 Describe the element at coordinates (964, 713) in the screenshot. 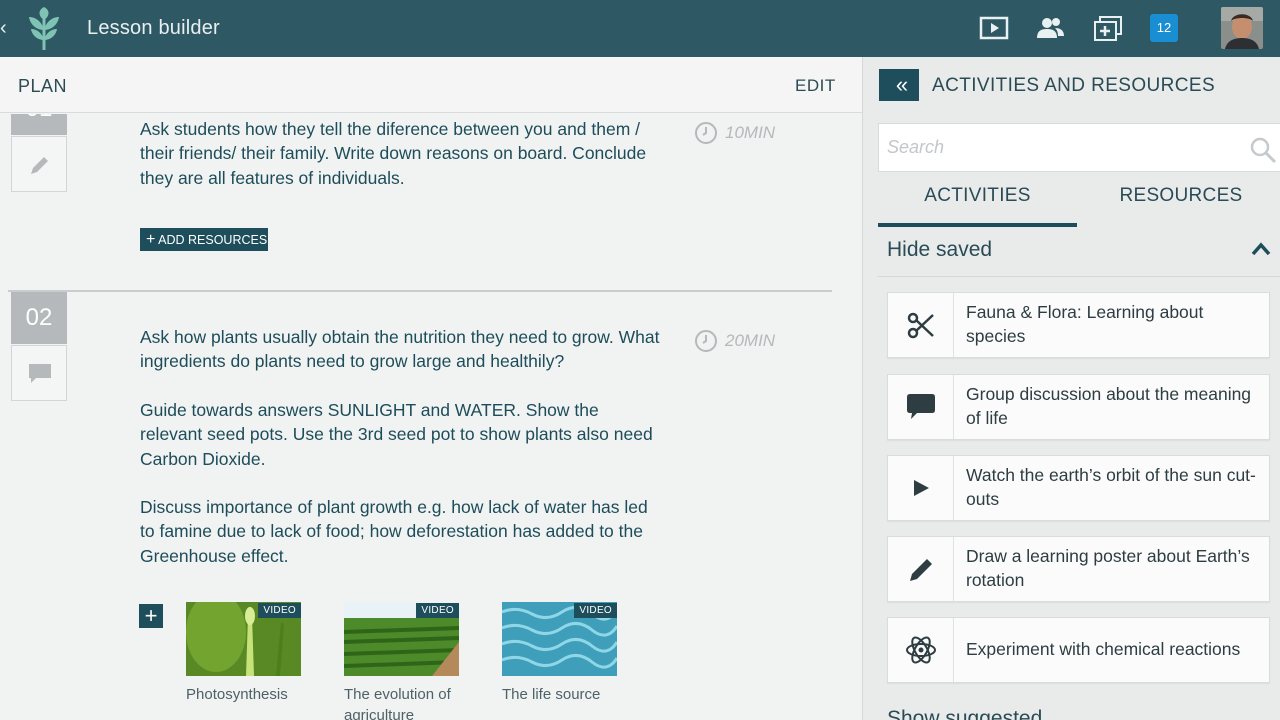

I see `show-suggested-toggle: Show suggested` at that location.